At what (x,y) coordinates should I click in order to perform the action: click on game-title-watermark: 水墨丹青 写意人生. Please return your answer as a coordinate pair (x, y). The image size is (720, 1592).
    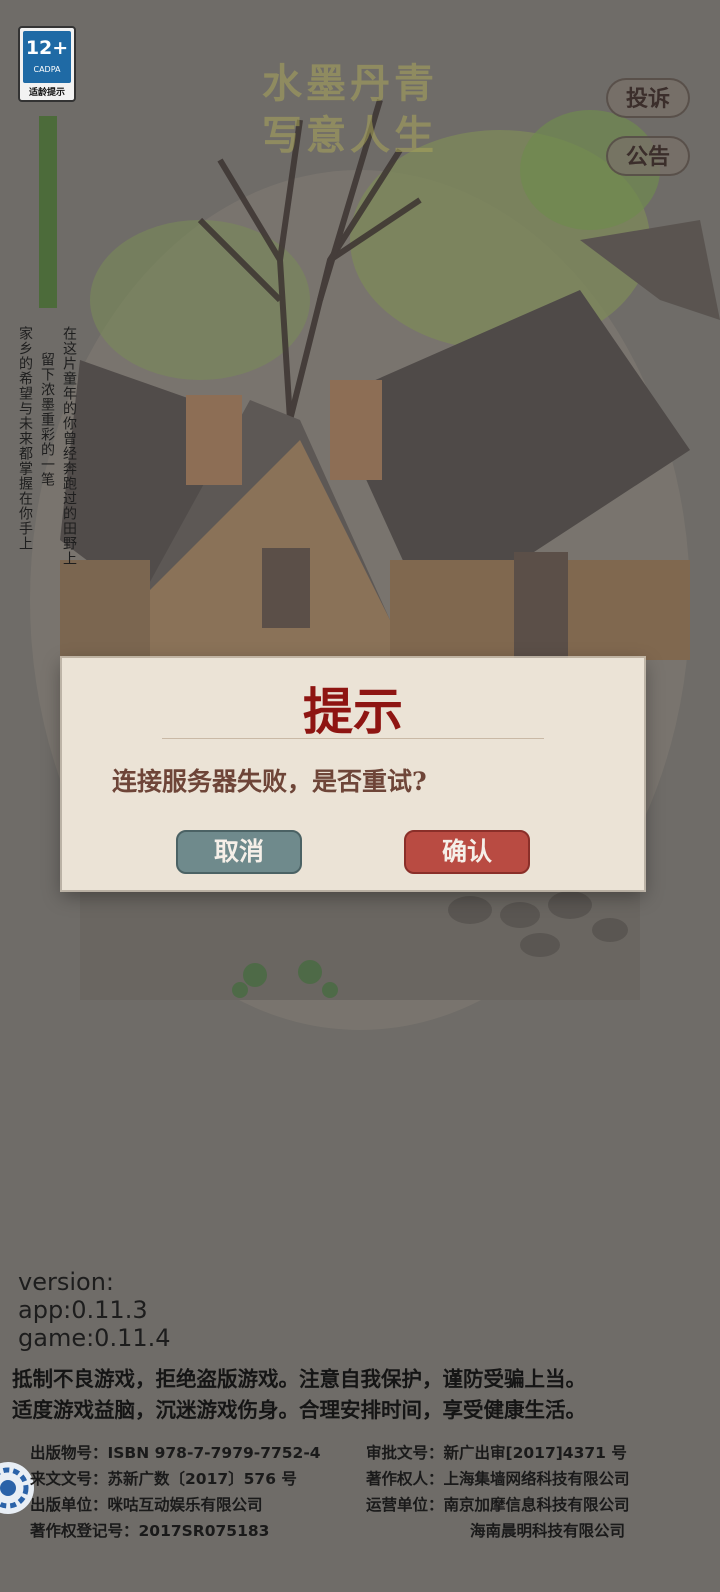
    Looking at the image, I should click on (350, 109).